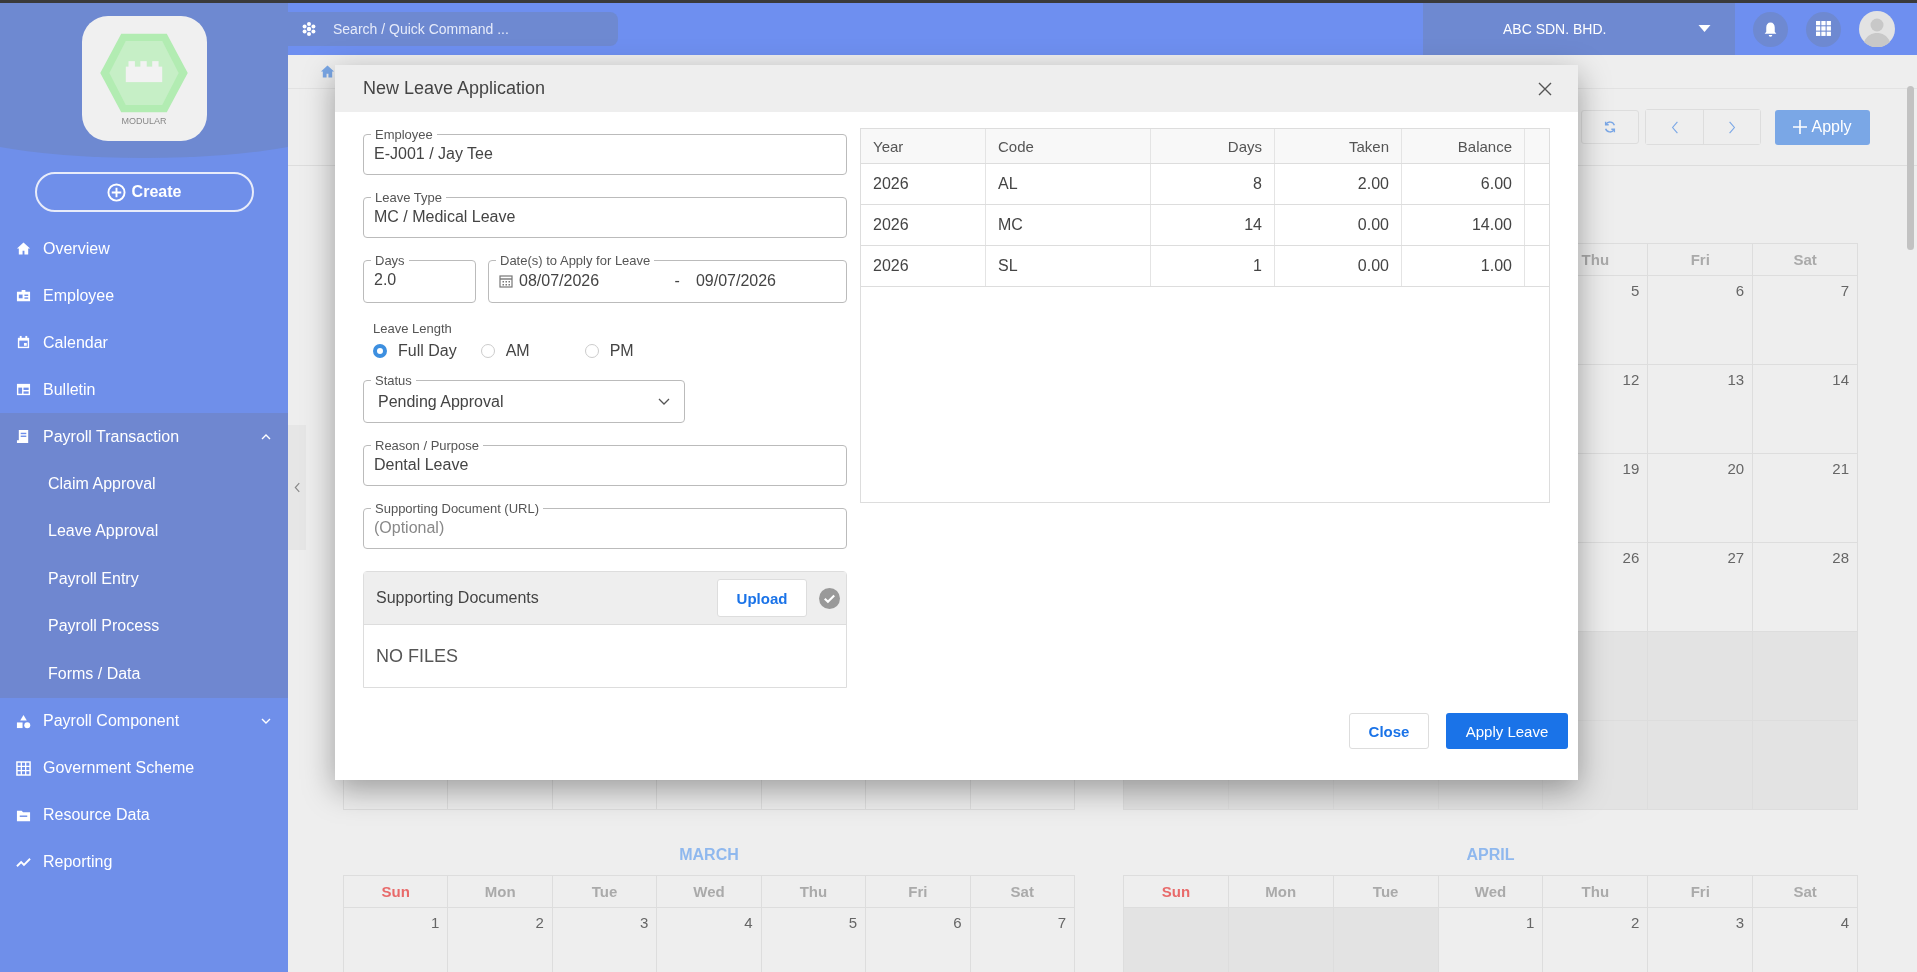  I want to click on column-header: Code, so click(1068, 146).